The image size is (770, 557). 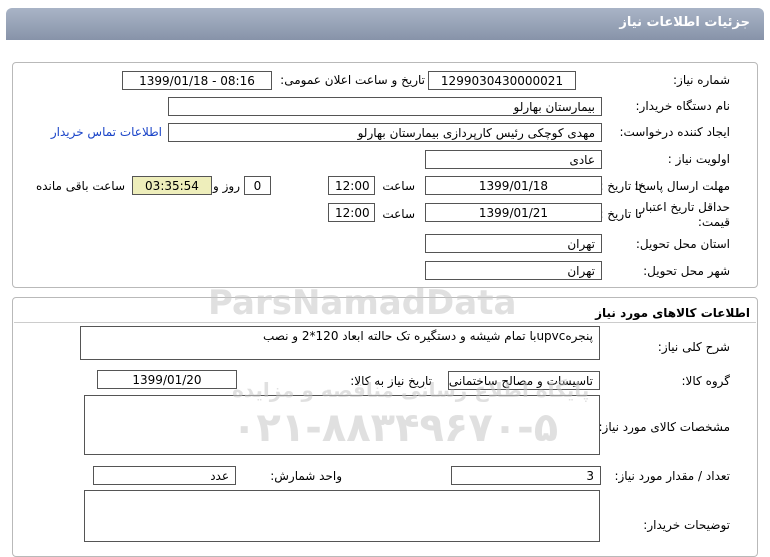 I want to click on remaining-time-field: 03:35:54, so click(x=172, y=185).